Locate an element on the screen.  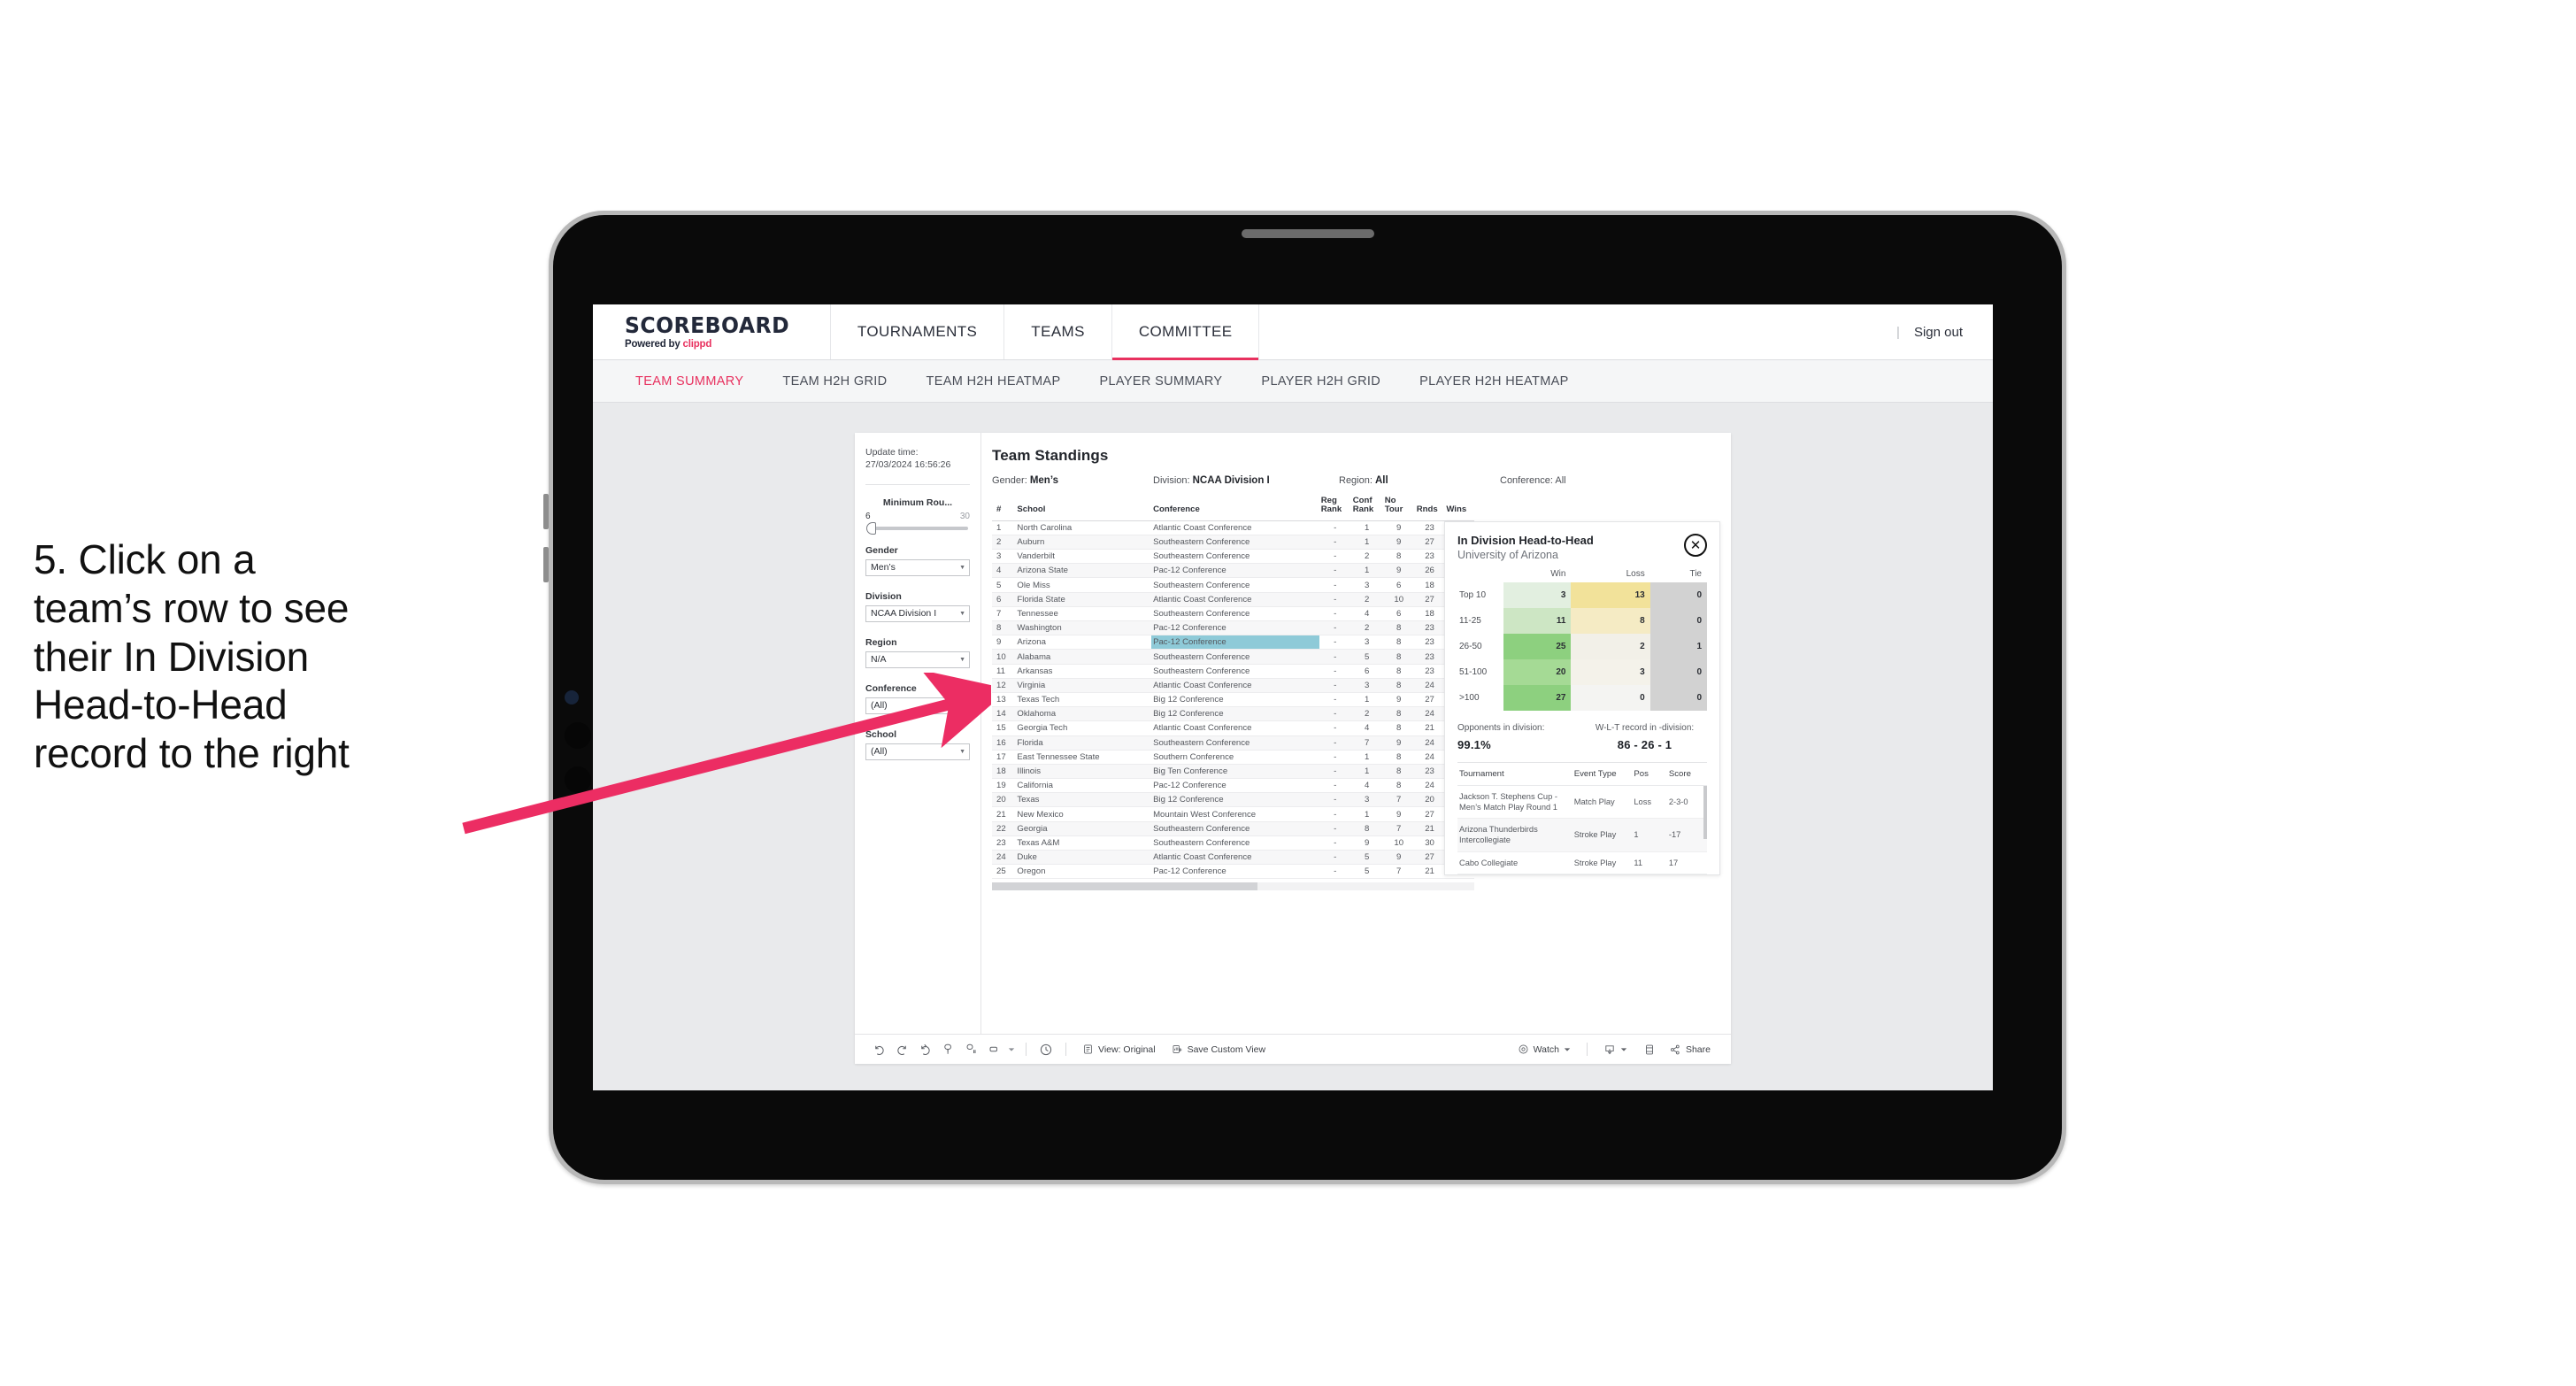
h2h-cell-tie: 0 is located at coordinates (1678, 622).